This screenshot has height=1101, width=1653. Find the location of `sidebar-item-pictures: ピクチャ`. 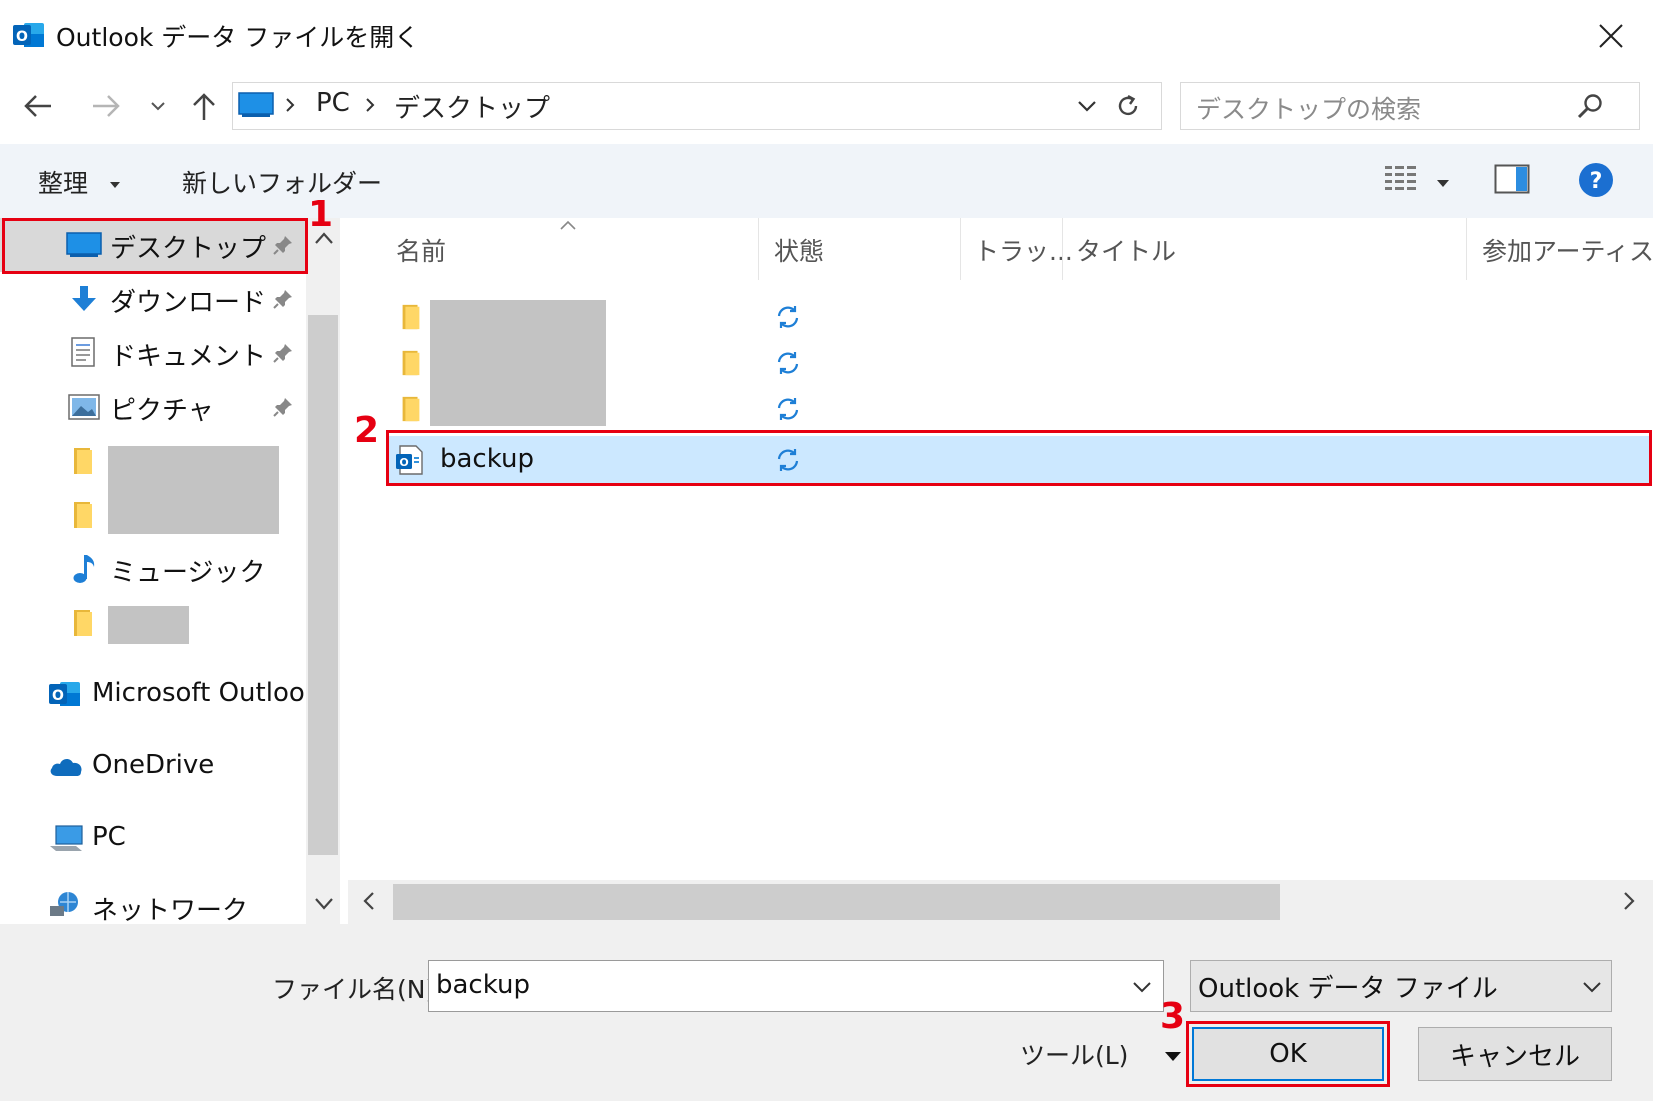

sidebar-item-pictures: ピクチャ is located at coordinates (153, 407).